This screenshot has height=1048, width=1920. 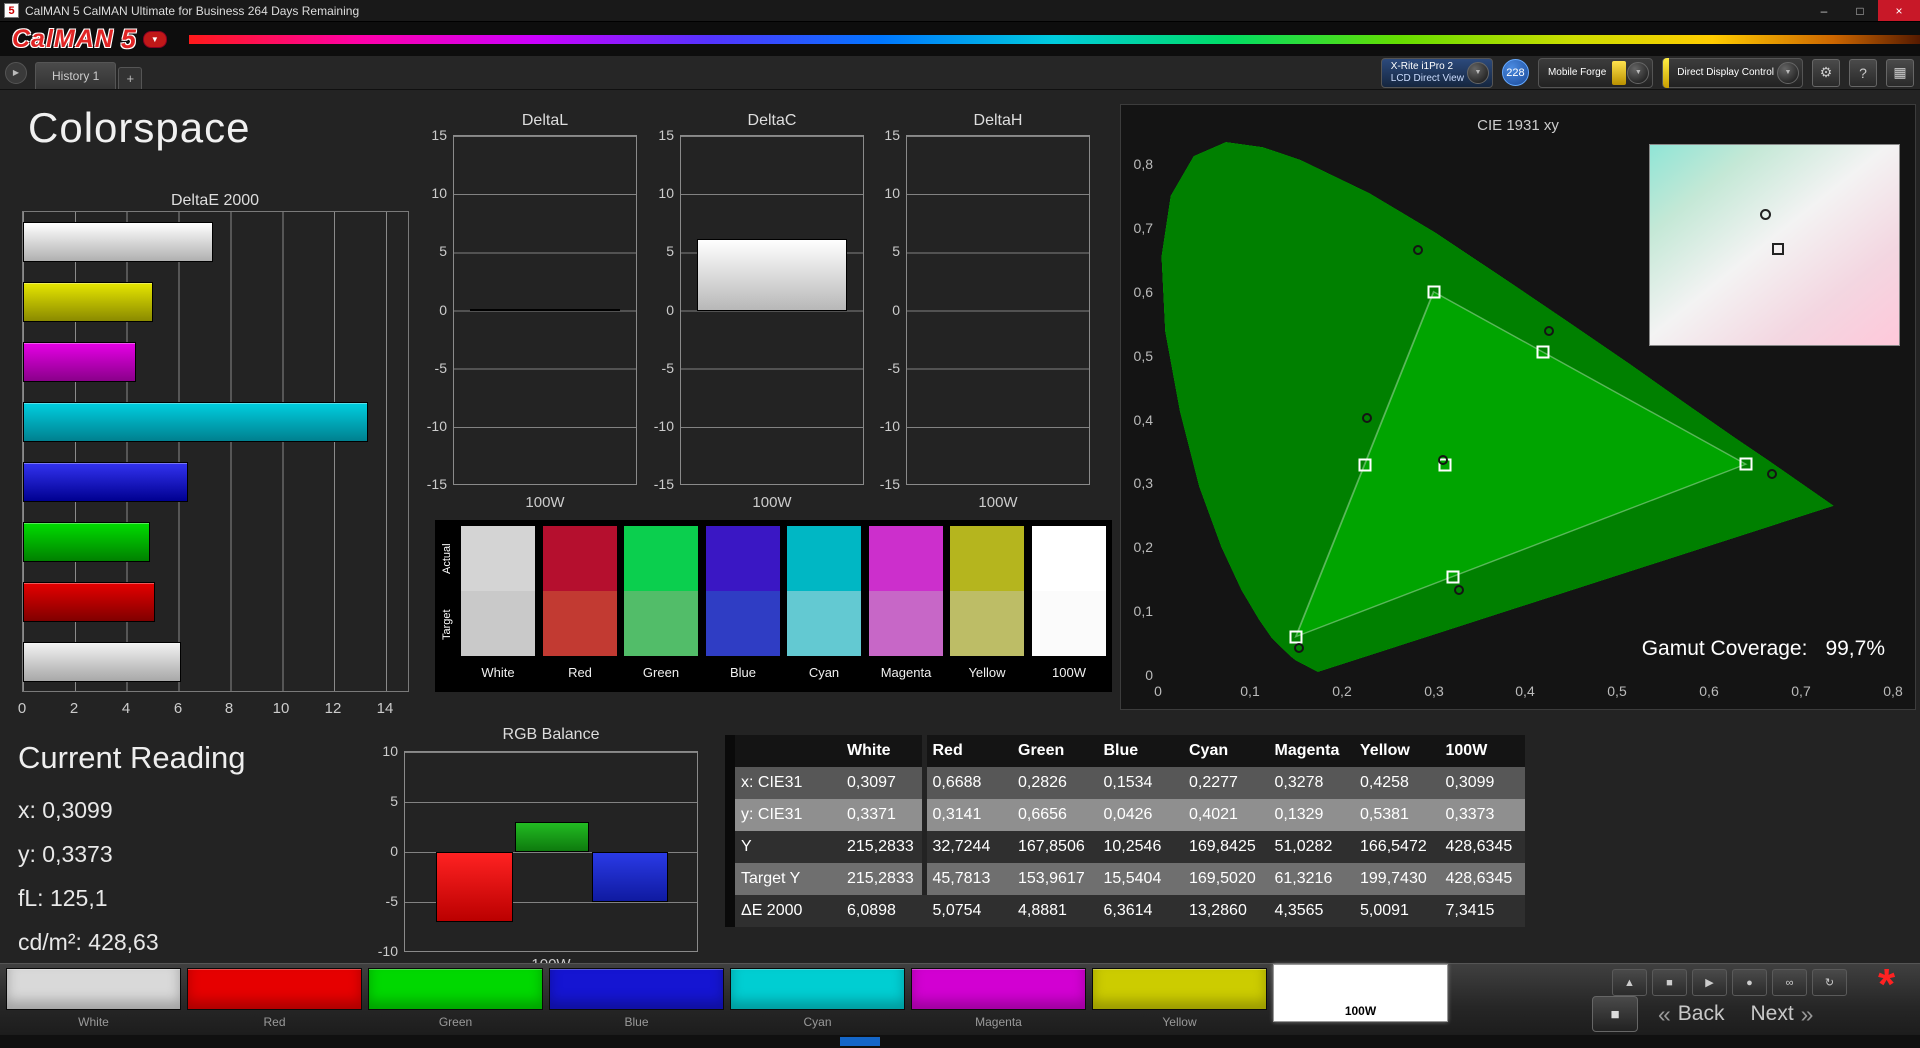 What do you see at coordinates (74, 708) in the screenshot?
I see `deltae-x-tick: 2` at bounding box center [74, 708].